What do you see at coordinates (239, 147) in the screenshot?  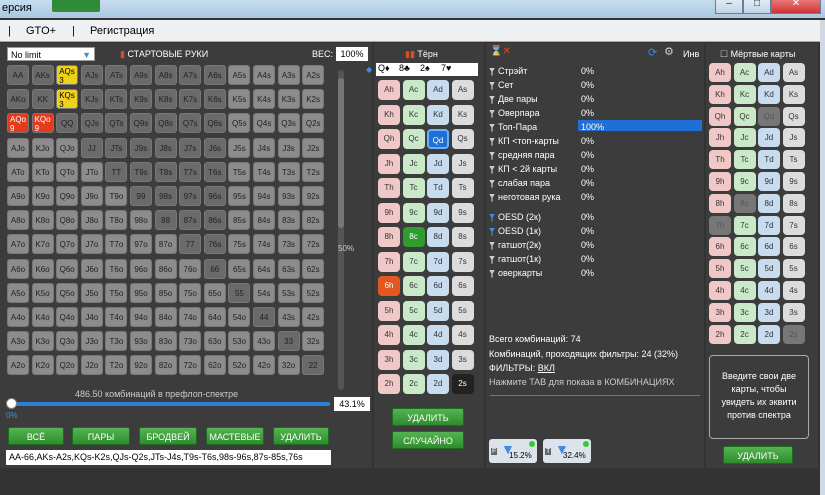 I see `hand-cell: J5s` at bounding box center [239, 147].